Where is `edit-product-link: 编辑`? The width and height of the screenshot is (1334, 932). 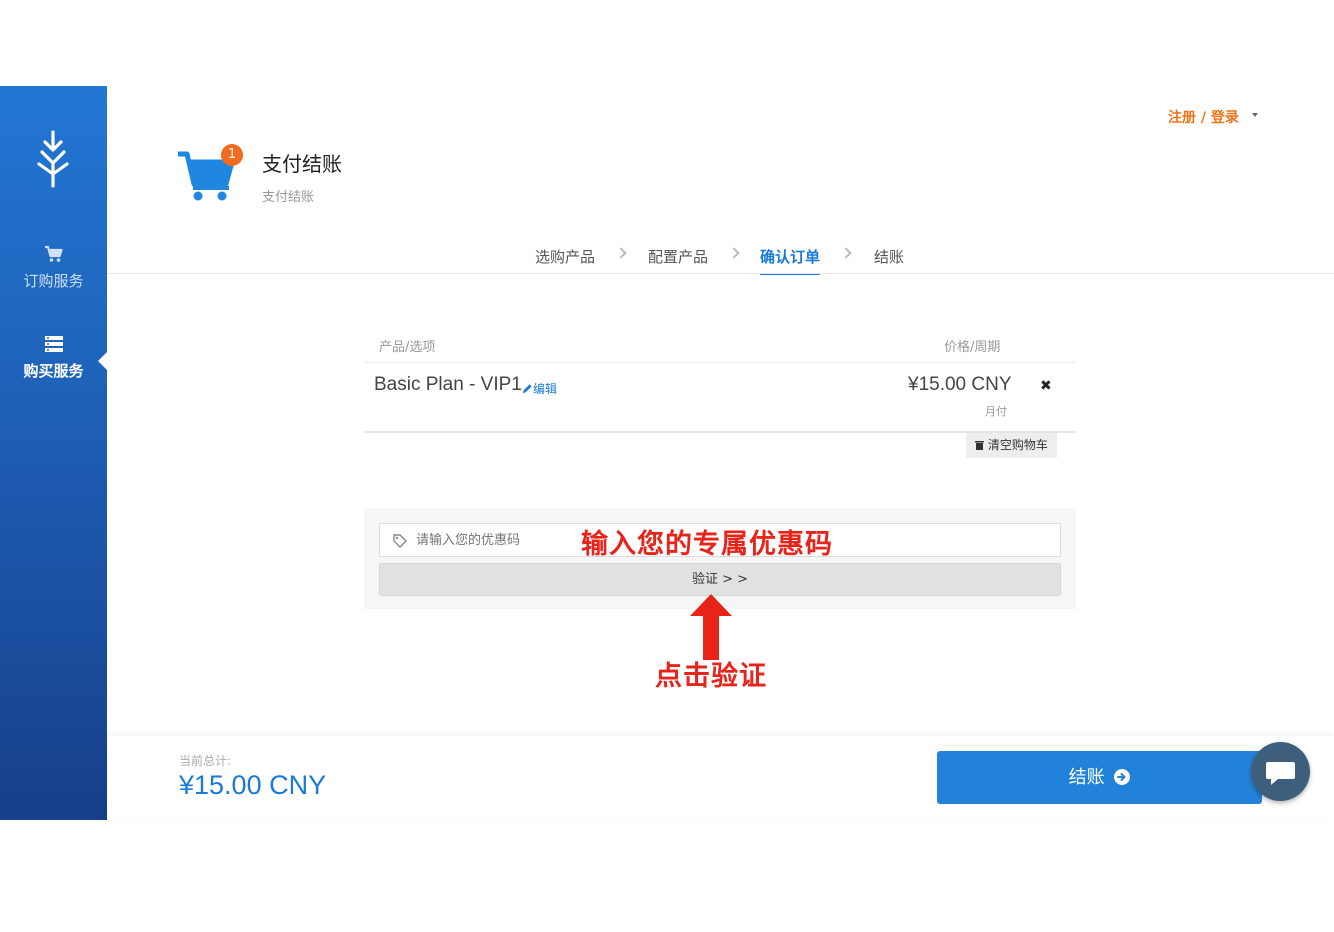
edit-product-link: 编辑 is located at coordinates (539, 388).